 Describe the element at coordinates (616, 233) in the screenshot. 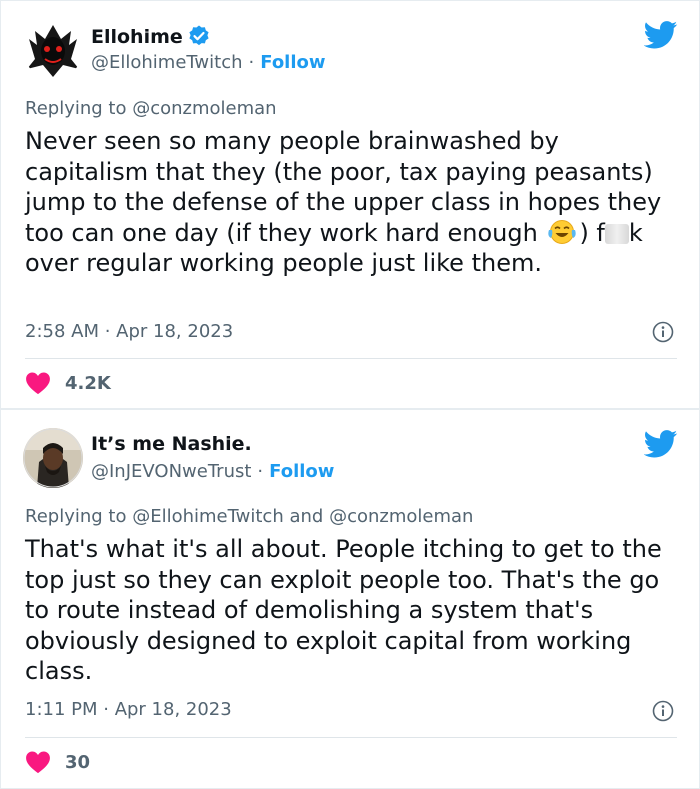

I see `censored-blur` at that location.